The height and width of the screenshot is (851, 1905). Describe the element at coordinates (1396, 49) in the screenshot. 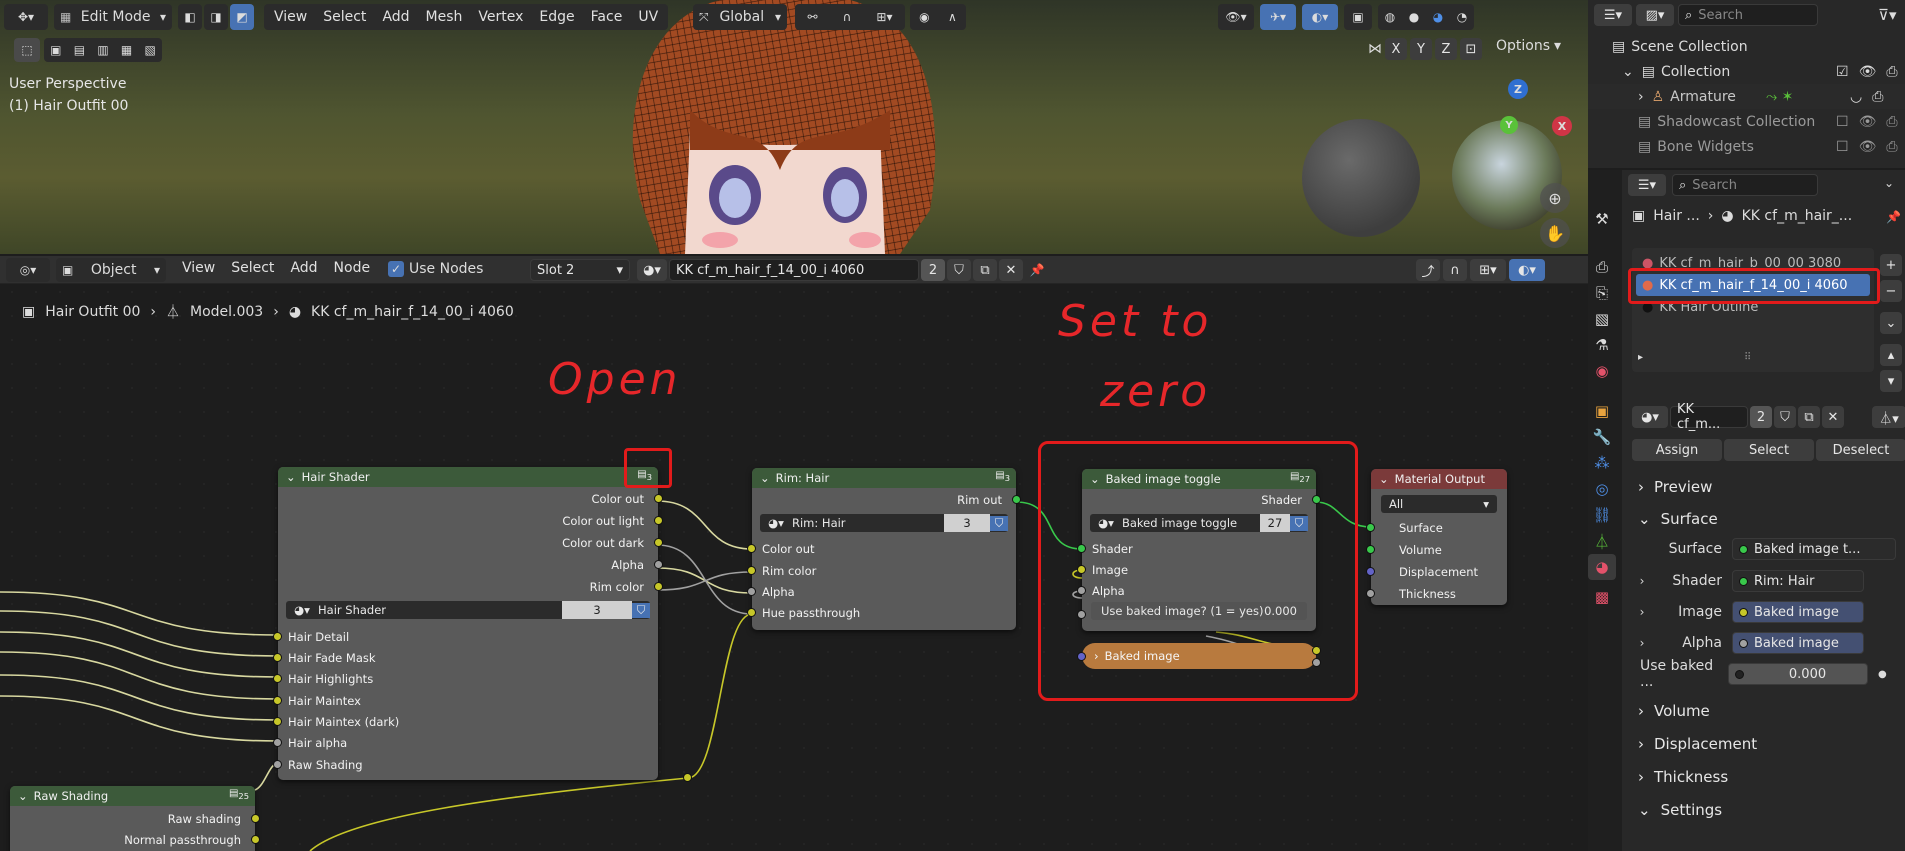

I see `axis-x-button: X` at that location.